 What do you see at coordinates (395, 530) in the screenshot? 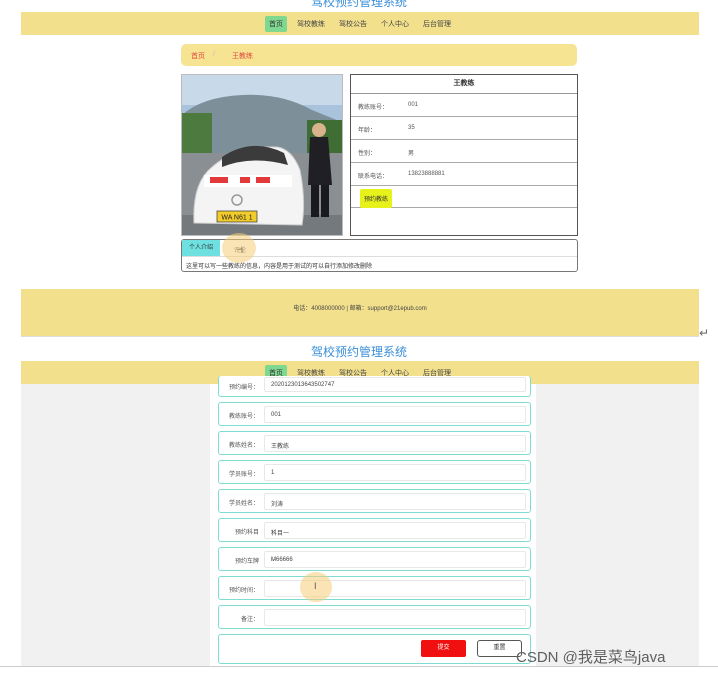
I see `subject-select: 科目一 ⌵` at bounding box center [395, 530].